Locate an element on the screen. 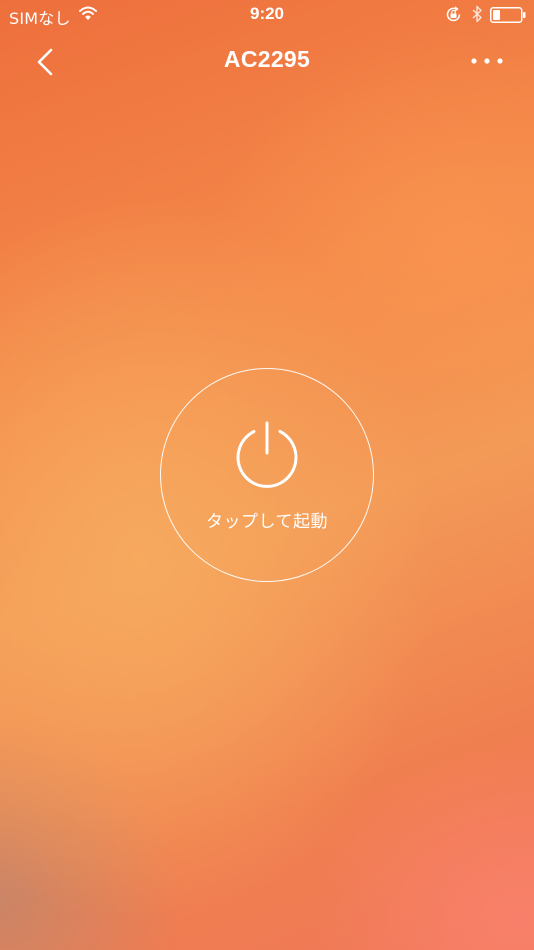 The height and width of the screenshot is (950, 534). rotation-lock-icon is located at coordinates (453, 14).